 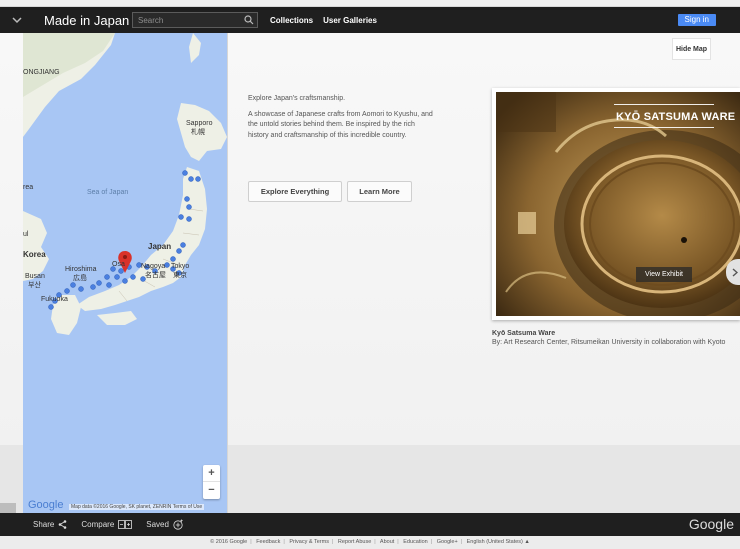 What do you see at coordinates (211, 473) in the screenshot?
I see `zoom-in-button: +` at bounding box center [211, 473].